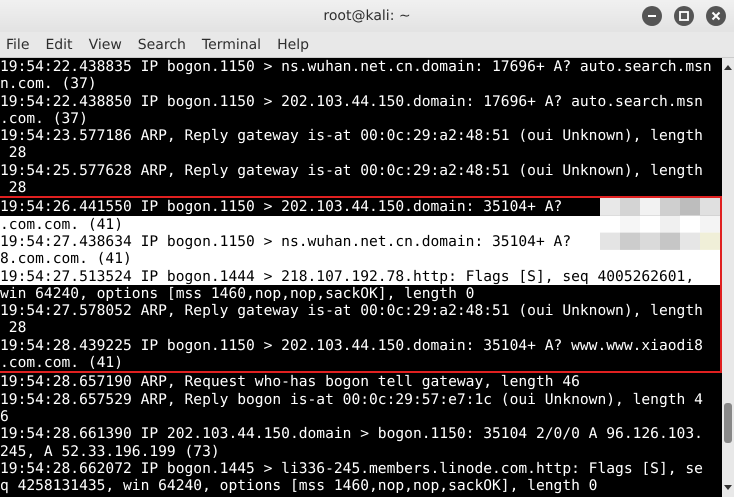  What do you see at coordinates (282, 207) in the screenshot?
I see `terminal-line: 19:54:26.441550 IP bogon.1150 > 202.103.44.150.domain: 35104+ A?` at bounding box center [282, 207].